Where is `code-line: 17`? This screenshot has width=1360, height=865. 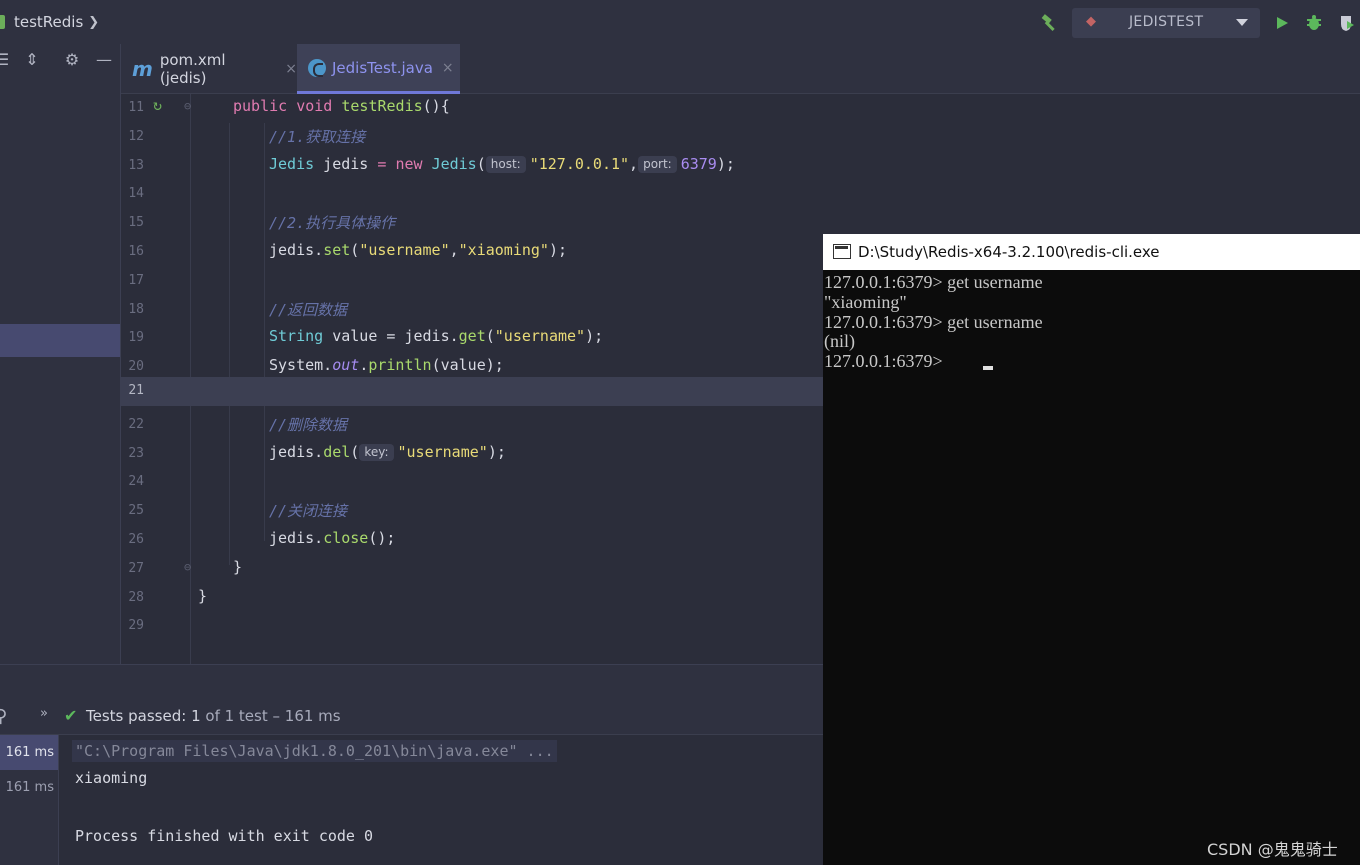
code-line: 17 is located at coordinates (472, 281).